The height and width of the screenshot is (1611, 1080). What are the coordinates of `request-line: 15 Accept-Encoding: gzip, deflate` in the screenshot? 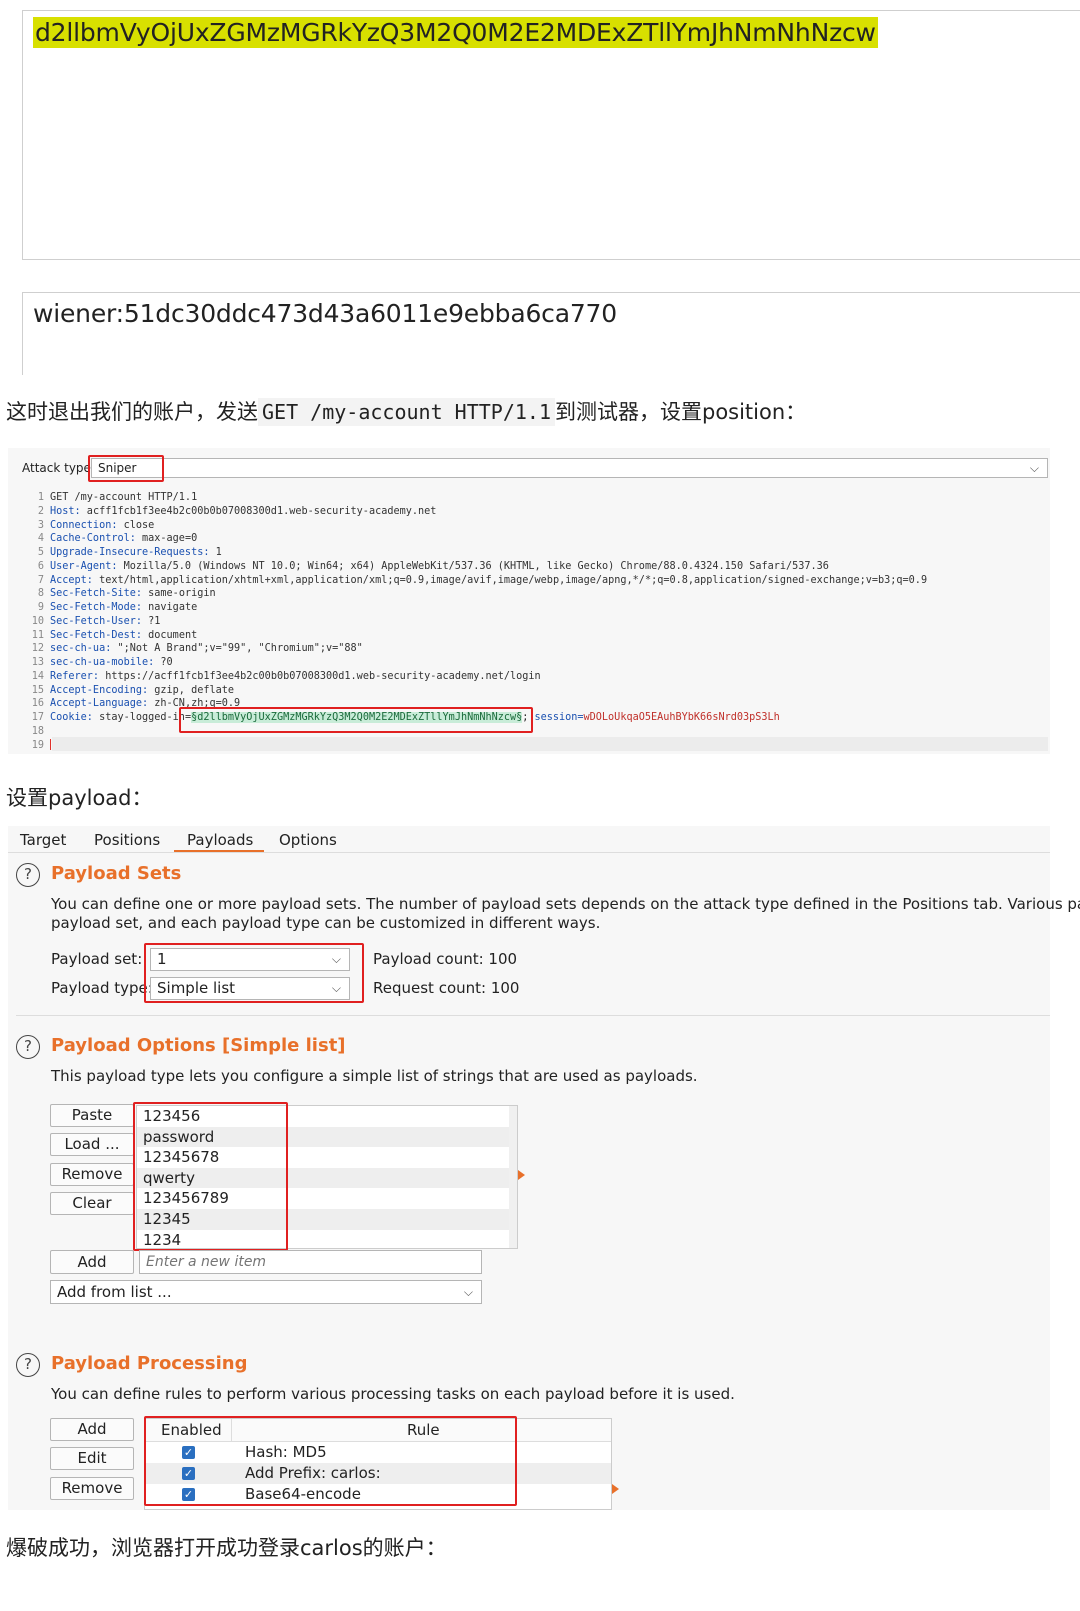 It's located at (121, 691).